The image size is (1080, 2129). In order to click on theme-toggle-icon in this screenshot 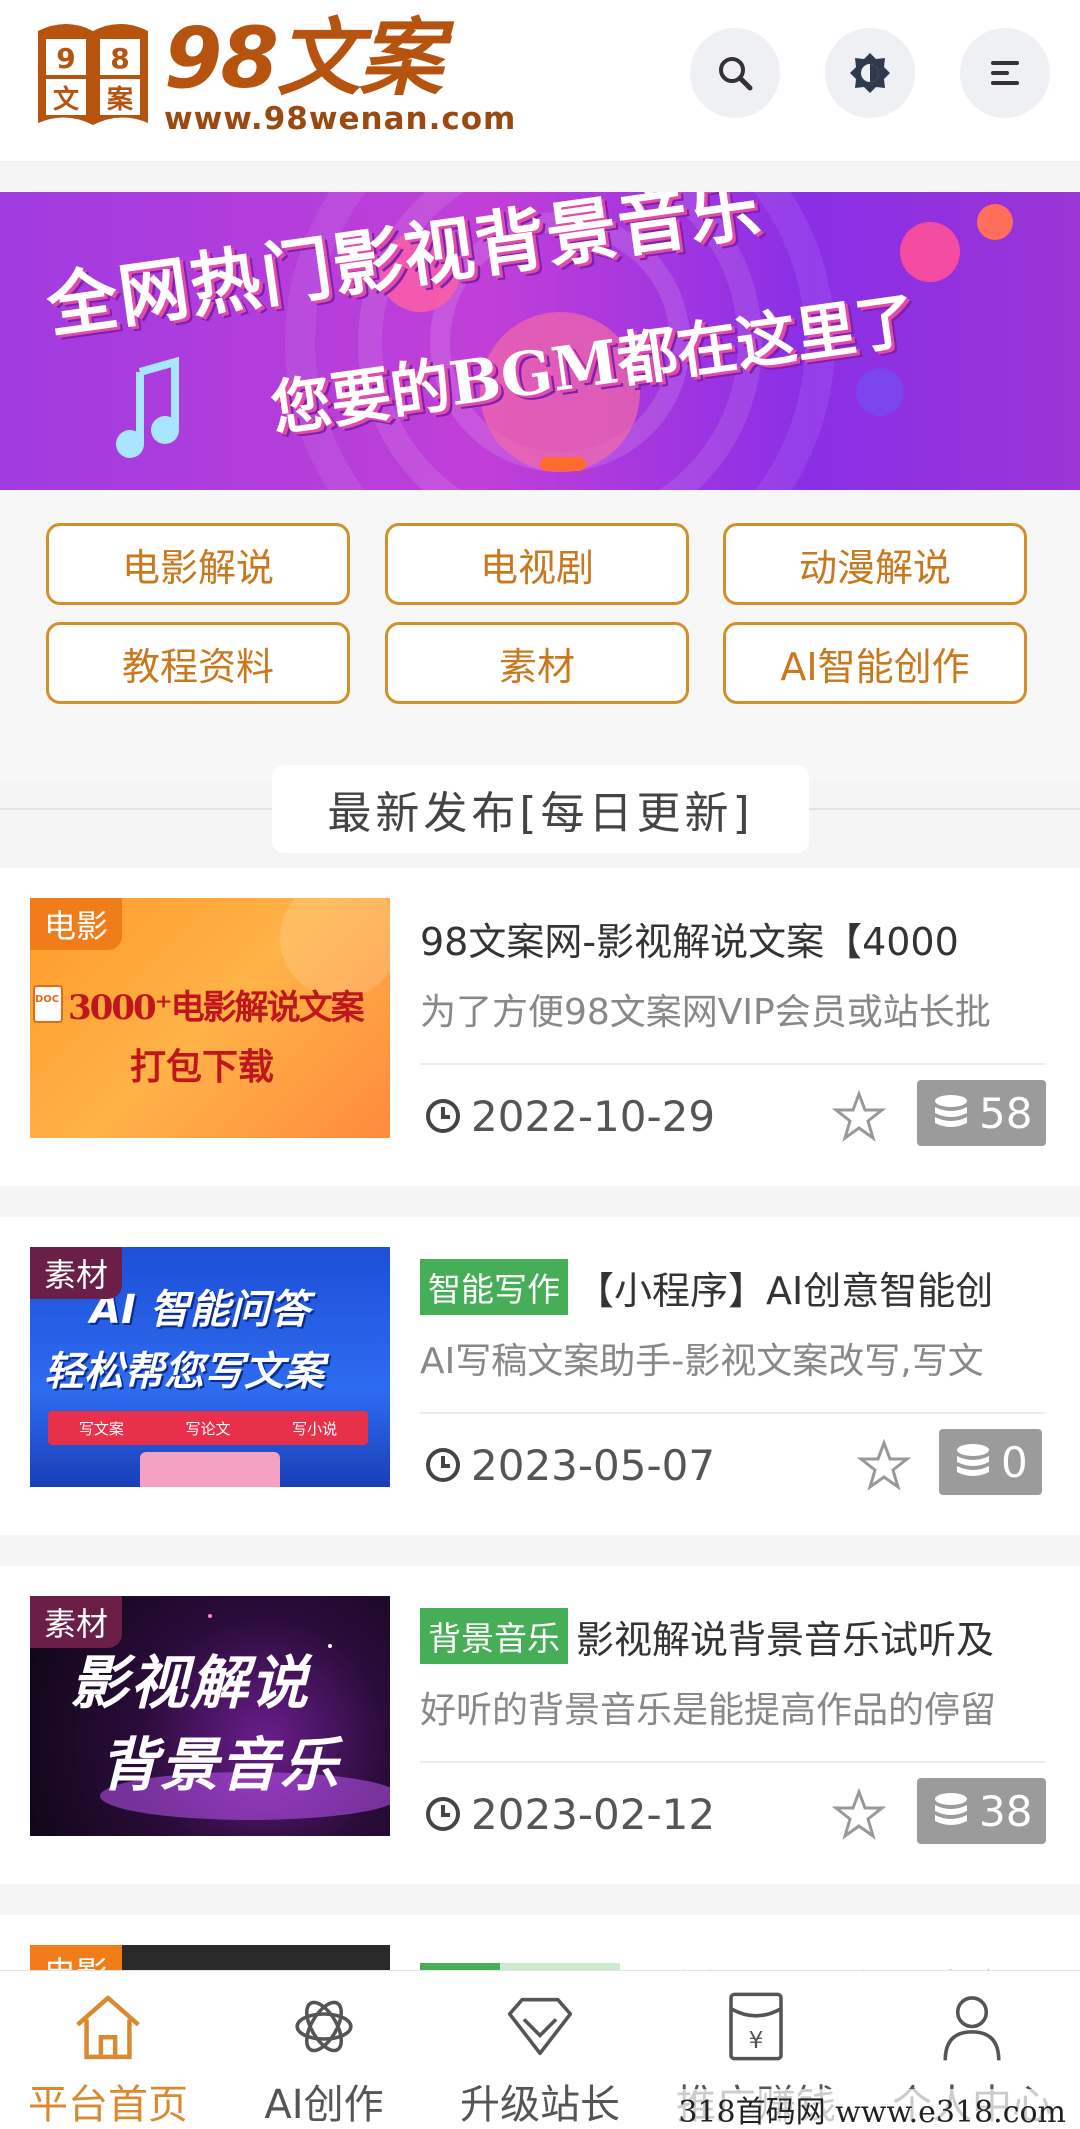, I will do `click(870, 73)`.